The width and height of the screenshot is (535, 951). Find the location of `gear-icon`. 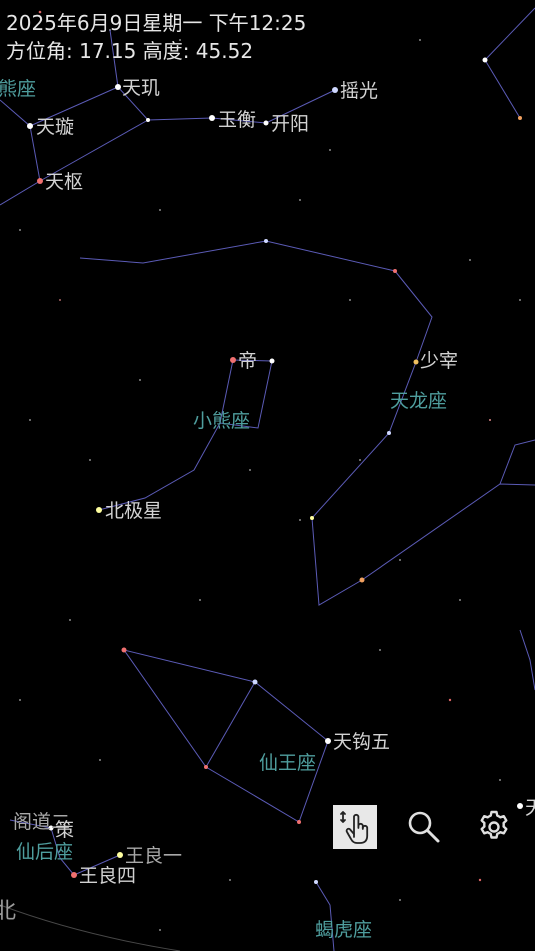

gear-icon is located at coordinates (494, 824).